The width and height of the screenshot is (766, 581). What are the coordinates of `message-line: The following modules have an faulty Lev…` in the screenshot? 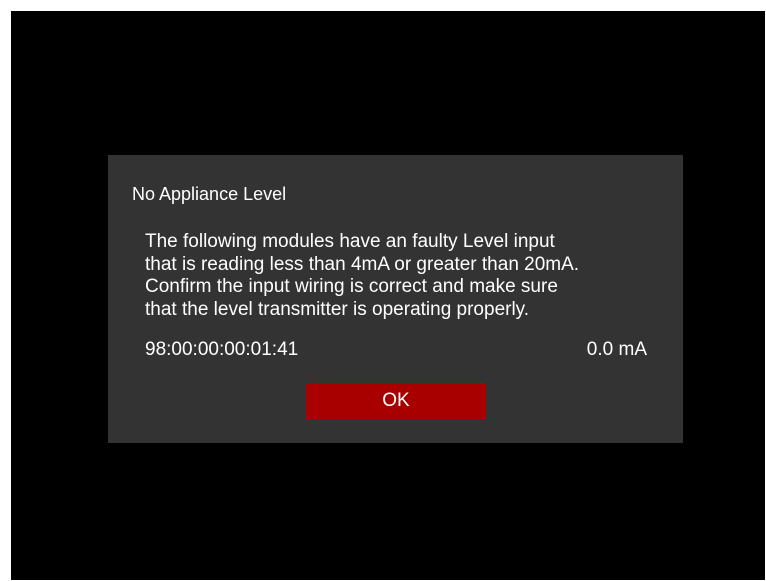 It's located at (350, 241).